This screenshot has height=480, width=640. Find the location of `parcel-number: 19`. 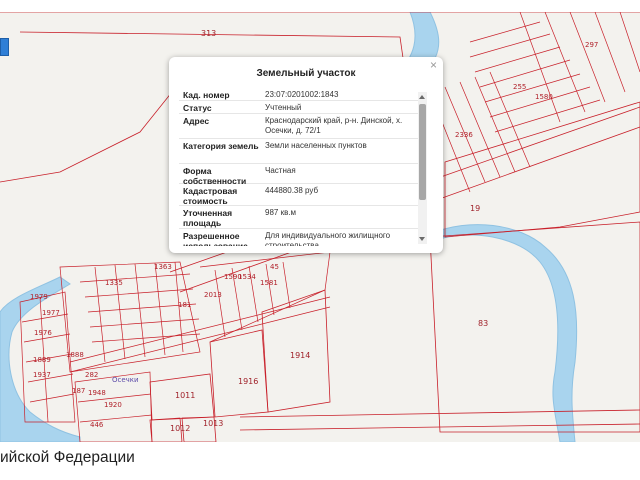

parcel-number: 19 is located at coordinates (475, 208).